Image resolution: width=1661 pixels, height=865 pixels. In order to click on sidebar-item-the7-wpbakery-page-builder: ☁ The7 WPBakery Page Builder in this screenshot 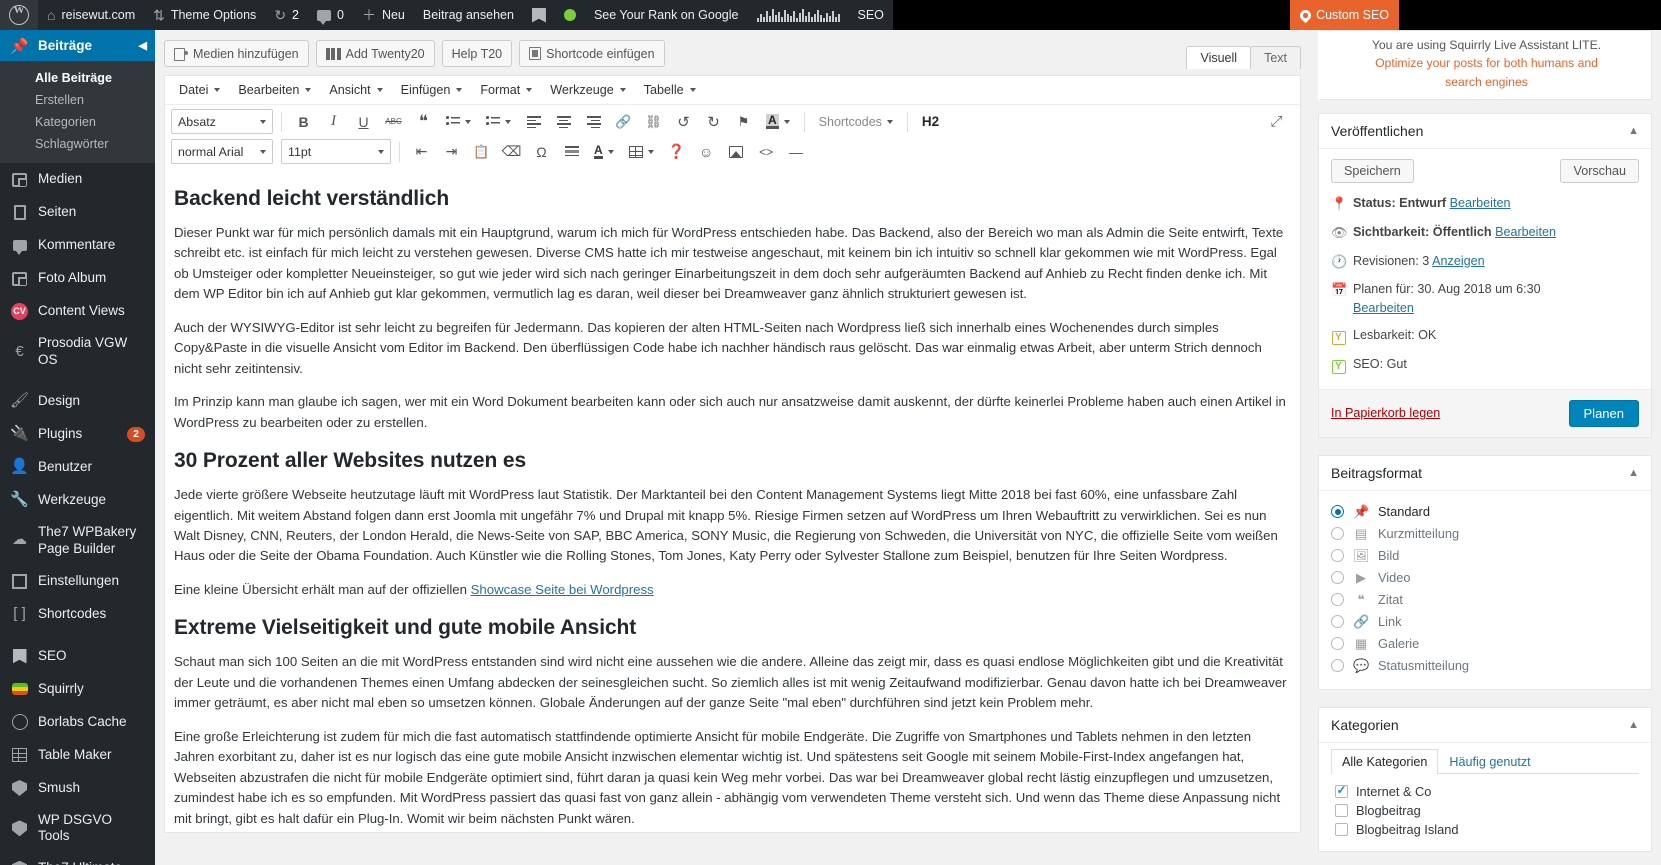, I will do `click(77, 541)`.